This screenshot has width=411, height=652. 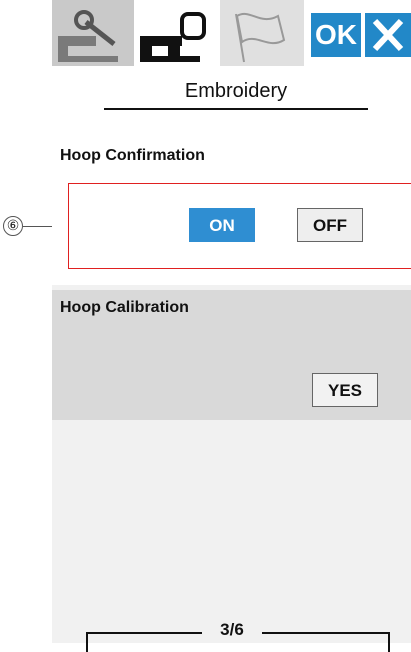 I want to click on hoop-calibration-yes-button: YES, so click(x=345, y=390).